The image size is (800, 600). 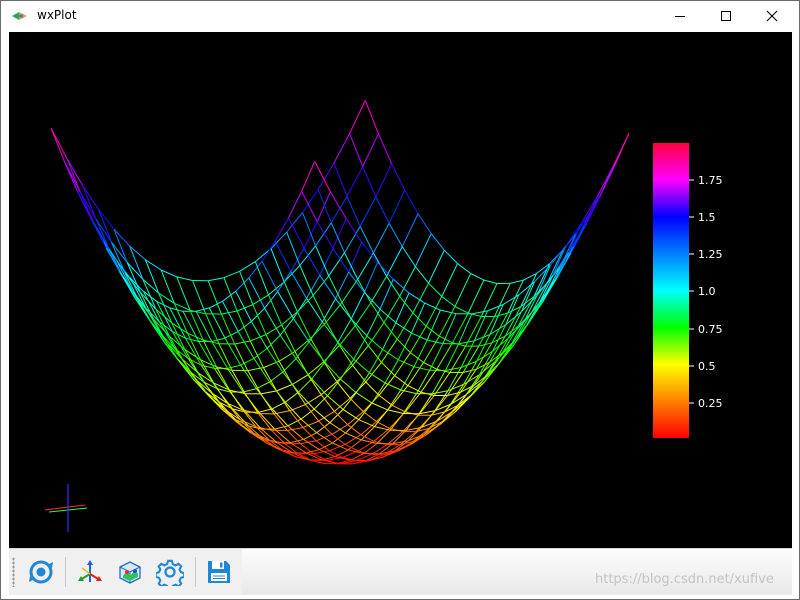 What do you see at coordinates (130, 572) in the screenshot?
I see `bounding-box-button` at bounding box center [130, 572].